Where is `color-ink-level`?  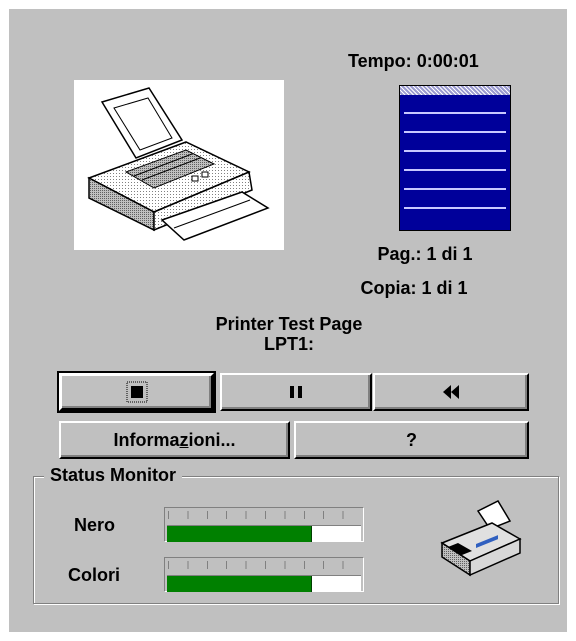 color-ink-level is located at coordinates (239, 584).